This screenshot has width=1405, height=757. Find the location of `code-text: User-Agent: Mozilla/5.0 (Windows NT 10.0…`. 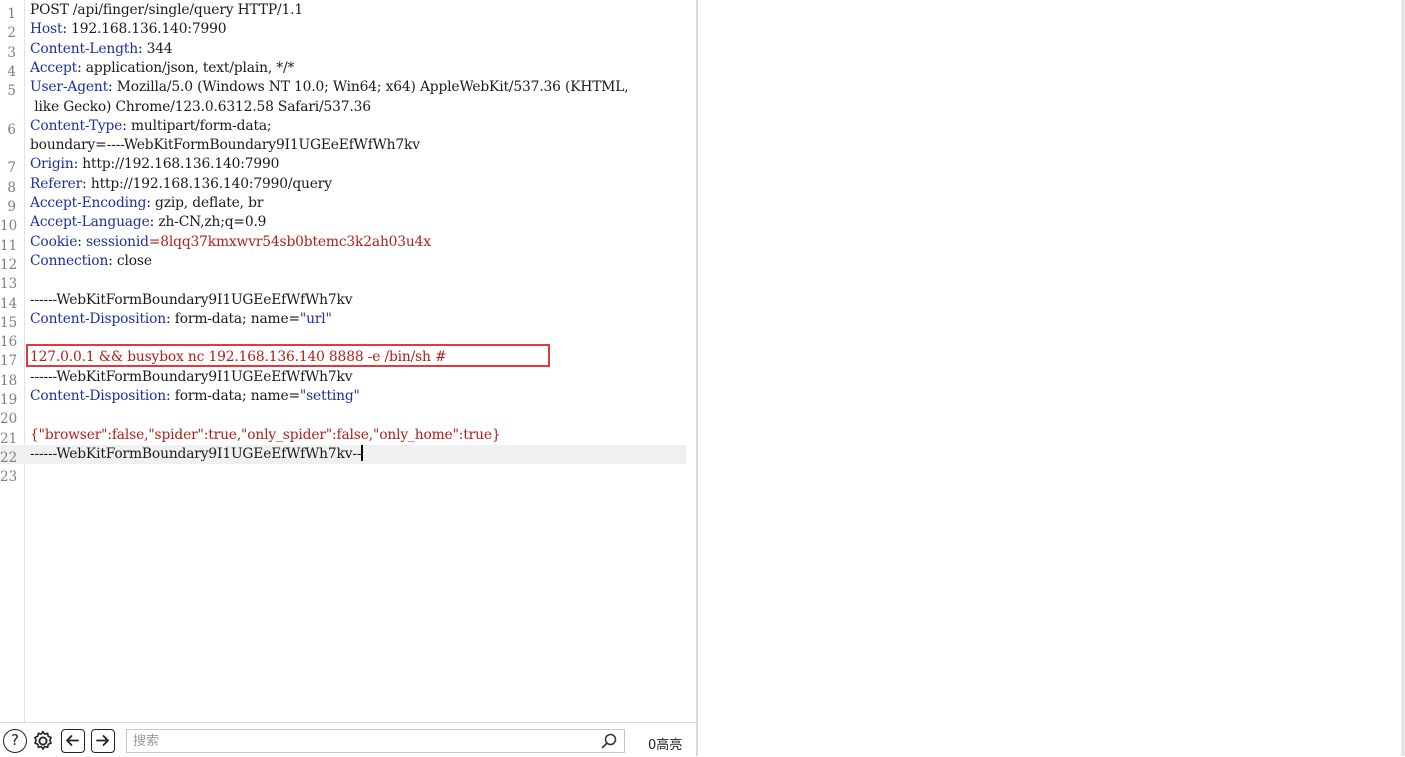

code-text: User-Agent: Mozilla/5.0 (Windows NT 10.0… is located at coordinates (329, 87).